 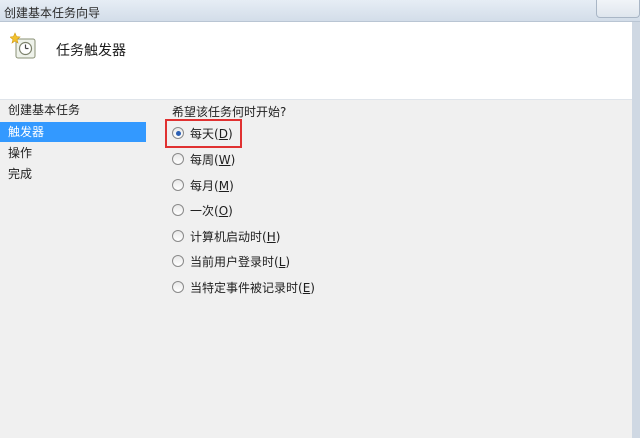 What do you see at coordinates (235, 236) in the screenshot?
I see `radio-label: 计算机启动时(H)` at bounding box center [235, 236].